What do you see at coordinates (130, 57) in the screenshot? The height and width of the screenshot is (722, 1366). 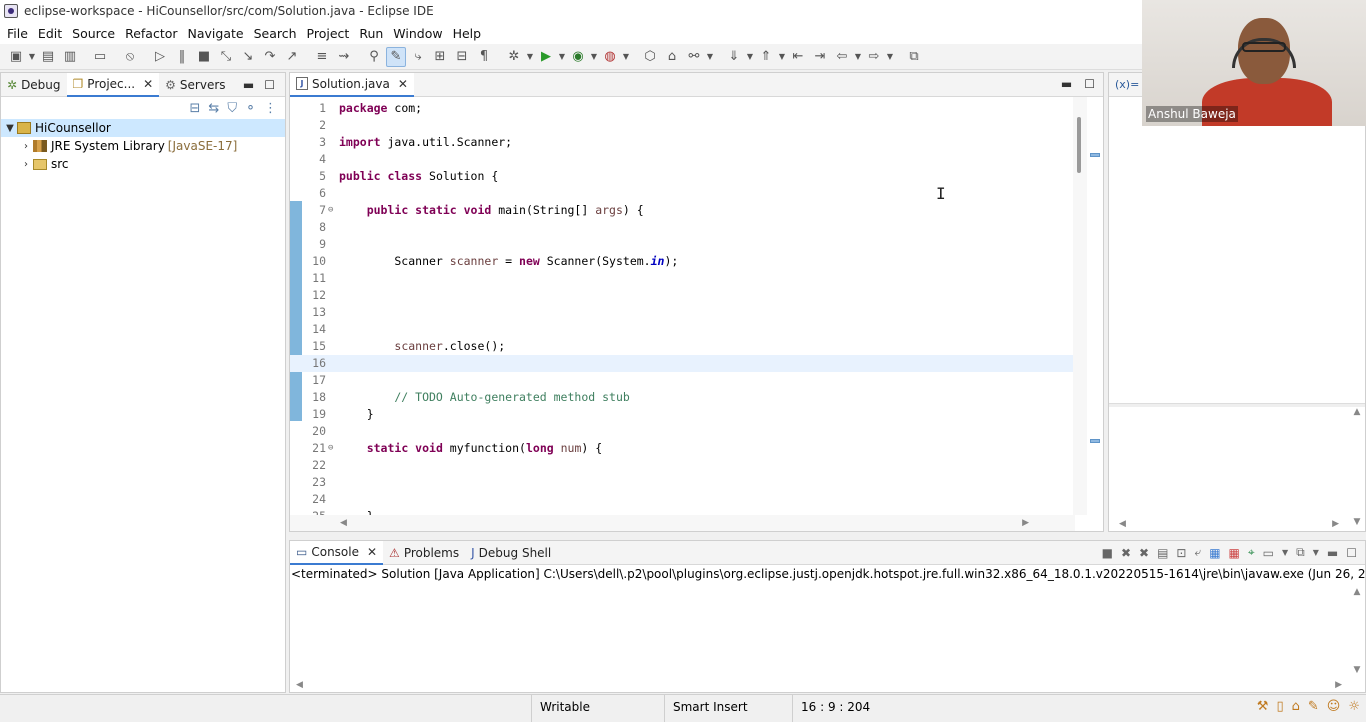 I see `skip-breakpoints-icon: ⦸` at bounding box center [130, 57].